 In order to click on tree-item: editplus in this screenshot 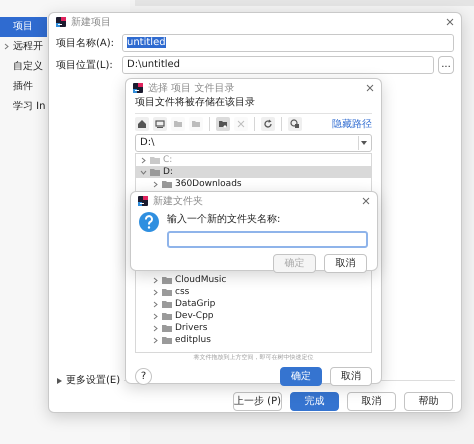, I will do `click(253, 340)`.